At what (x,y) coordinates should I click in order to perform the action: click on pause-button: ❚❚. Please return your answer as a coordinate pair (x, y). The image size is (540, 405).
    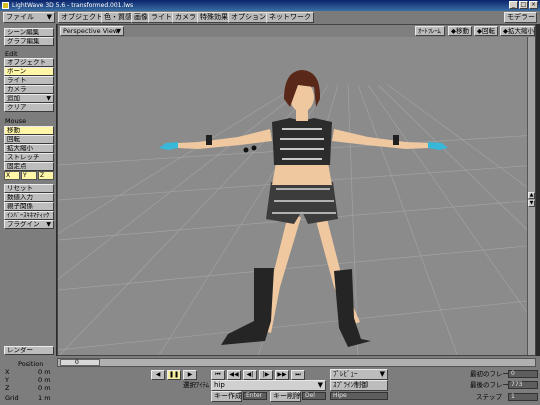
    Looking at the image, I should click on (174, 375).